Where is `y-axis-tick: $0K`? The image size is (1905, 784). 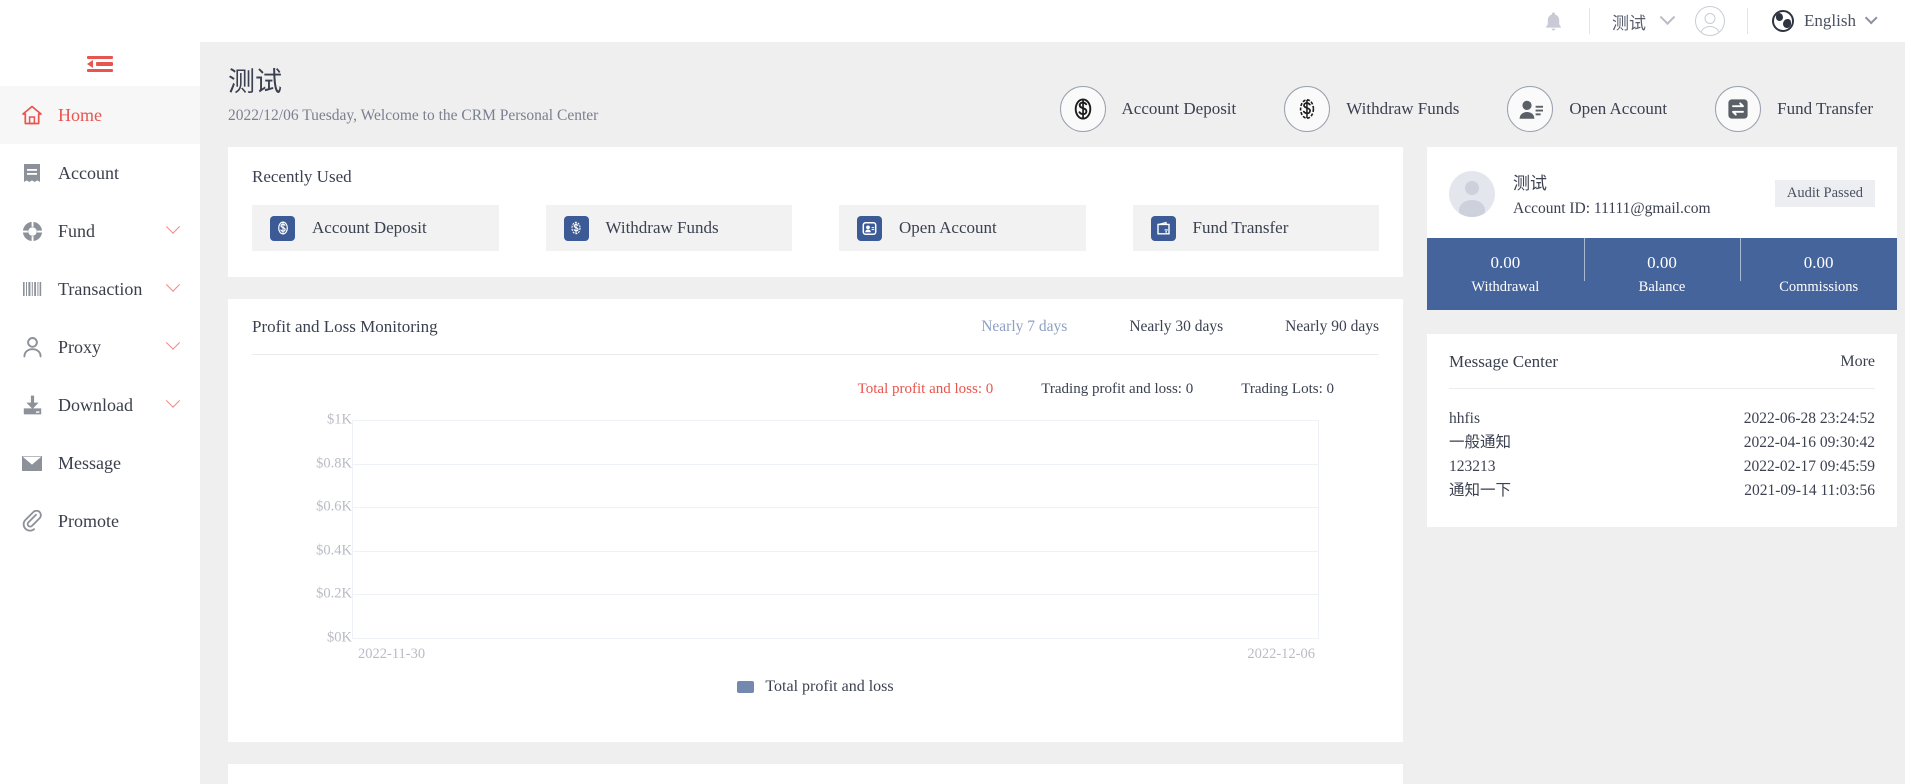 y-axis-tick: $0K is located at coordinates (339, 637).